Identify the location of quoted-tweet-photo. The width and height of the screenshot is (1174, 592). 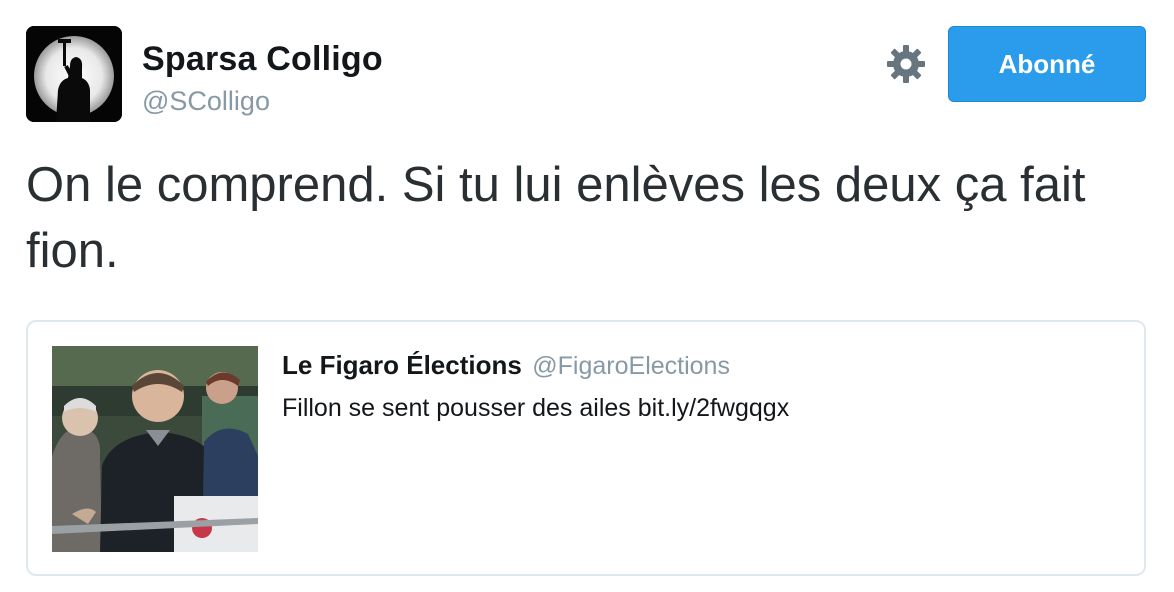
(155, 449).